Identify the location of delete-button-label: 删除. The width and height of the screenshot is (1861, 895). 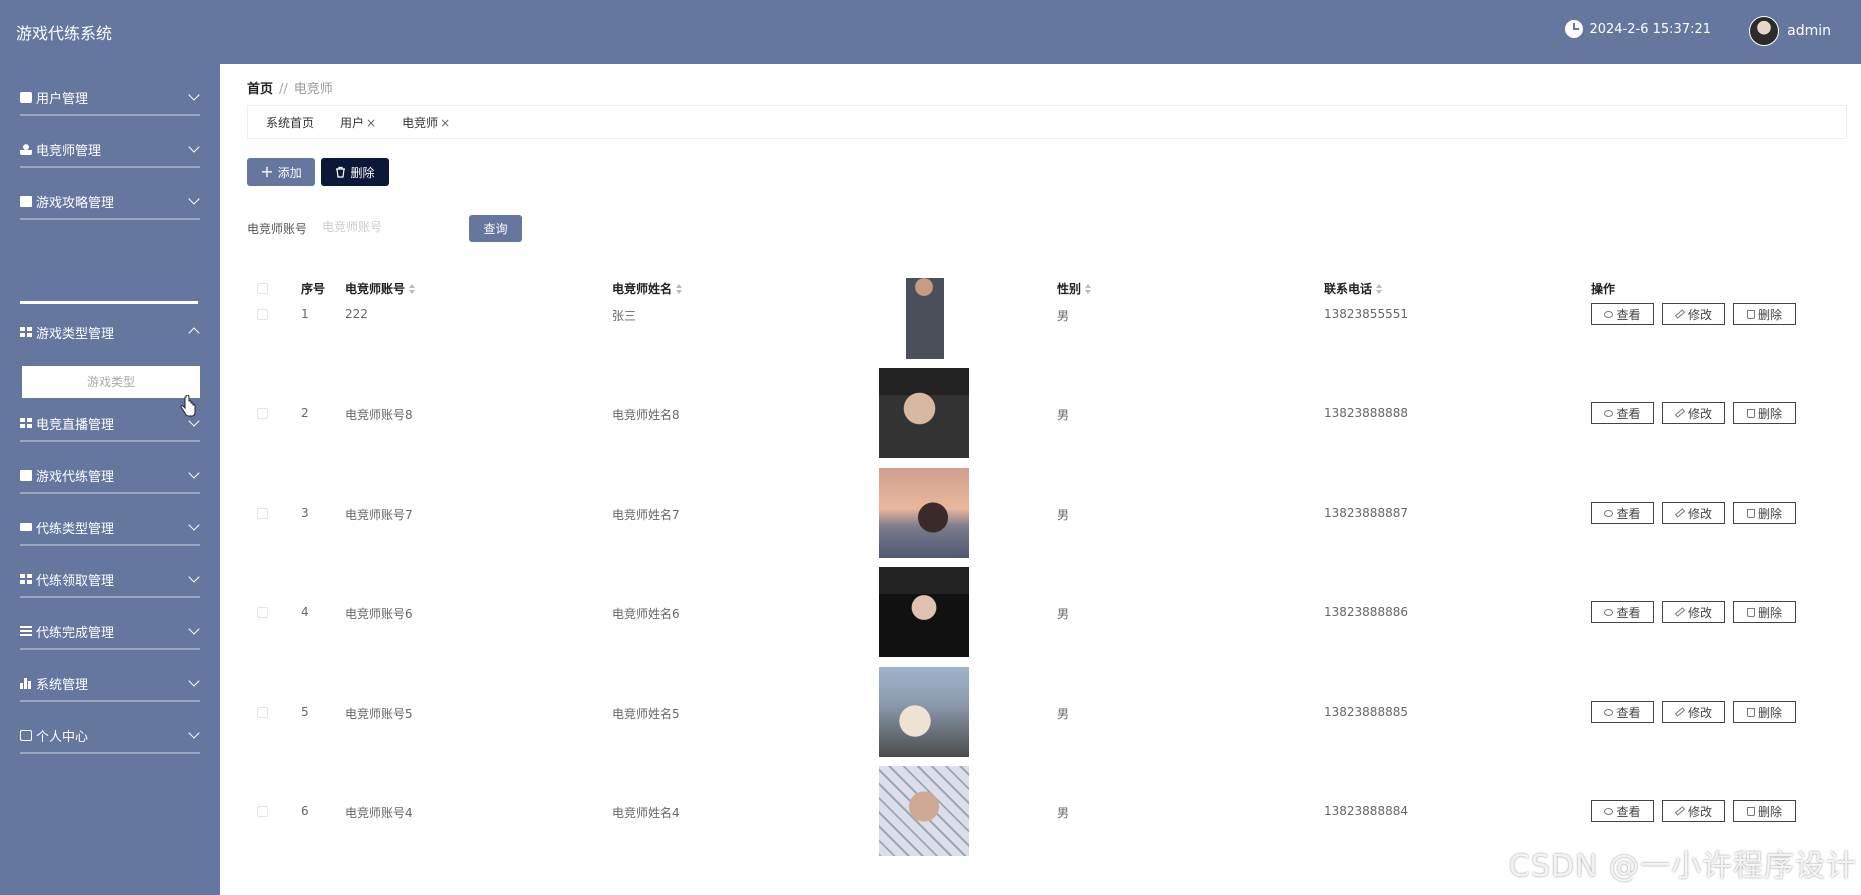
(362, 172).